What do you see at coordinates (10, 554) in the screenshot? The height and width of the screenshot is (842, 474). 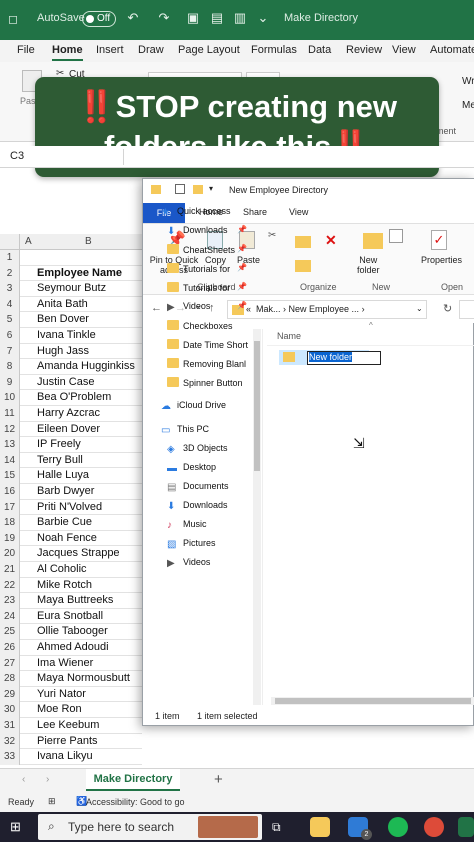 I see `row-number: 20` at bounding box center [10, 554].